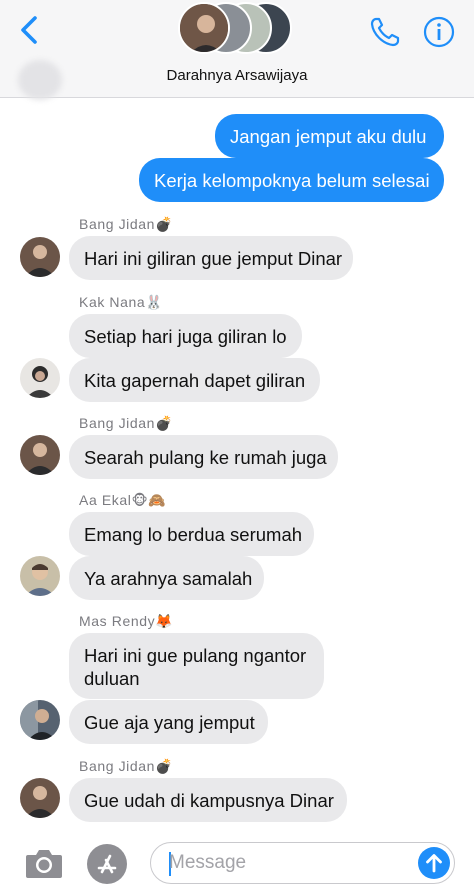  I want to click on message-input-field, so click(302, 863).